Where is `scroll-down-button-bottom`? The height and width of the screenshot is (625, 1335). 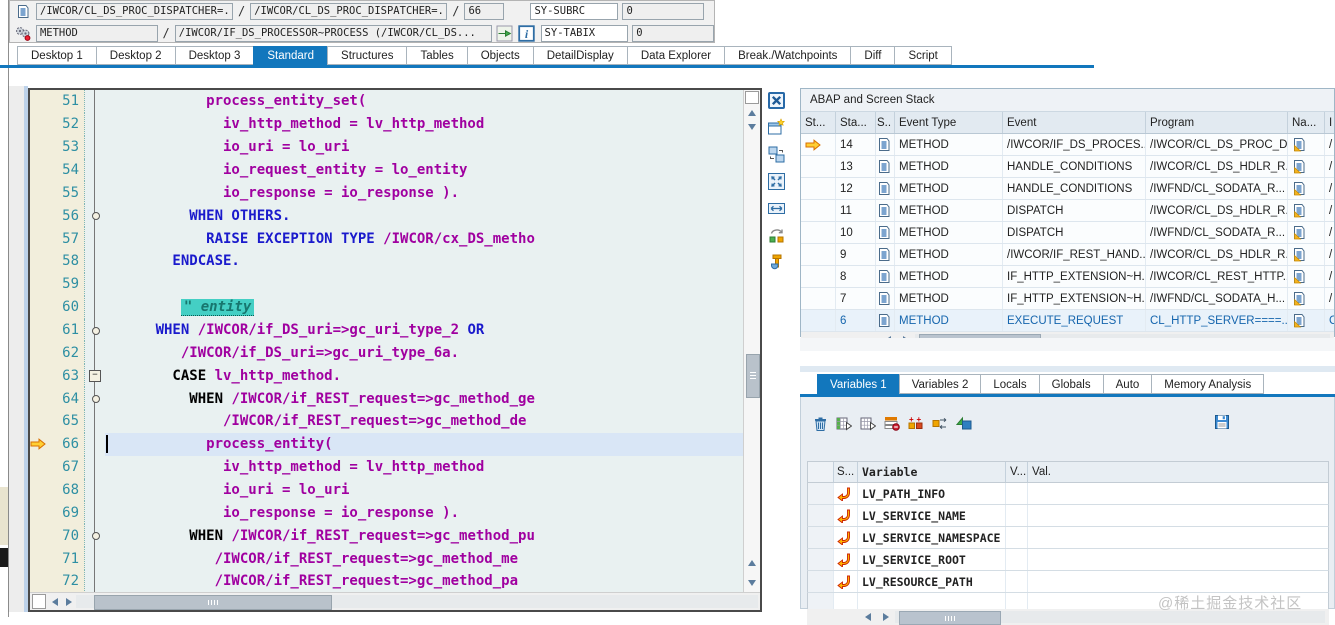
scroll-down-button-bottom is located at coordinates (752, 583).